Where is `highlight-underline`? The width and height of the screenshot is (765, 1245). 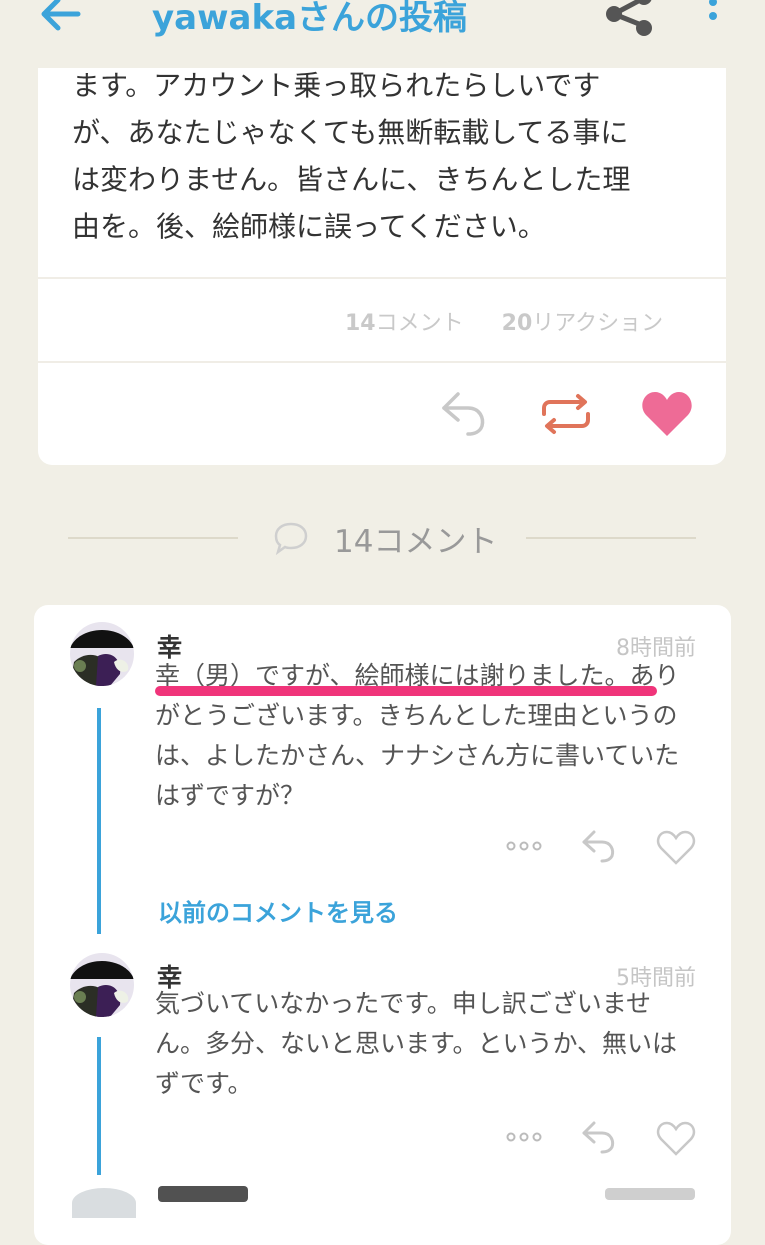 highlight-underline is located at coordinates (406, 691).